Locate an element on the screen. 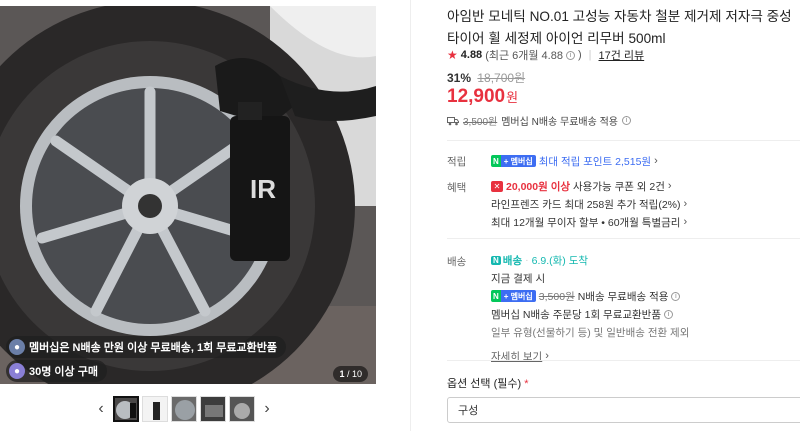 This screenshot has width=800, height=431. shipping-summary: 3,500원 멤버십 N배송 무료배송 적용 i is located at coordinates (539, 120).